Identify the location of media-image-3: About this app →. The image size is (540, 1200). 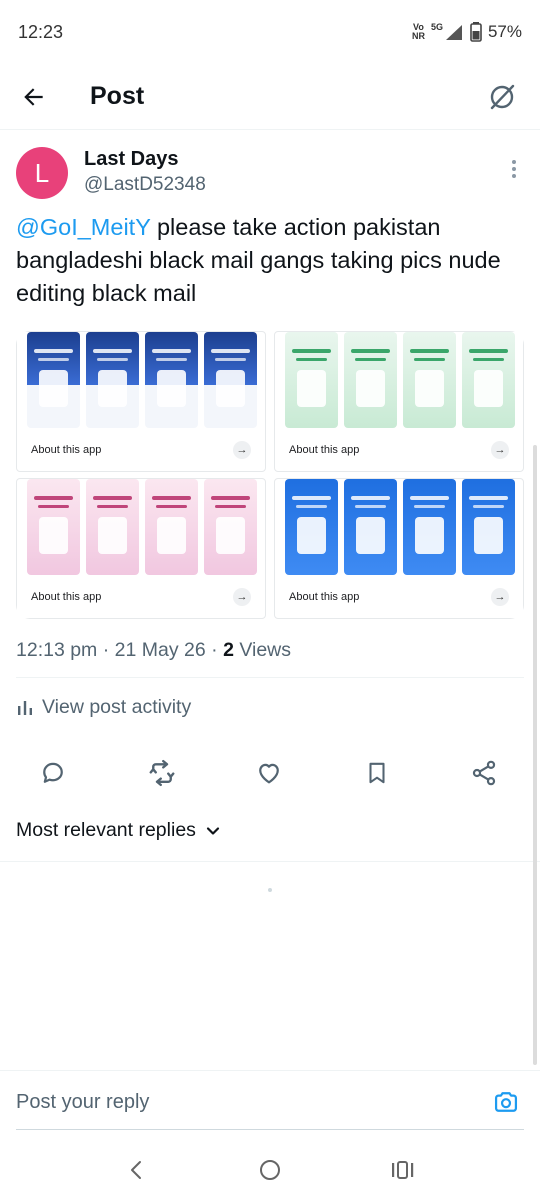
(141, 548).